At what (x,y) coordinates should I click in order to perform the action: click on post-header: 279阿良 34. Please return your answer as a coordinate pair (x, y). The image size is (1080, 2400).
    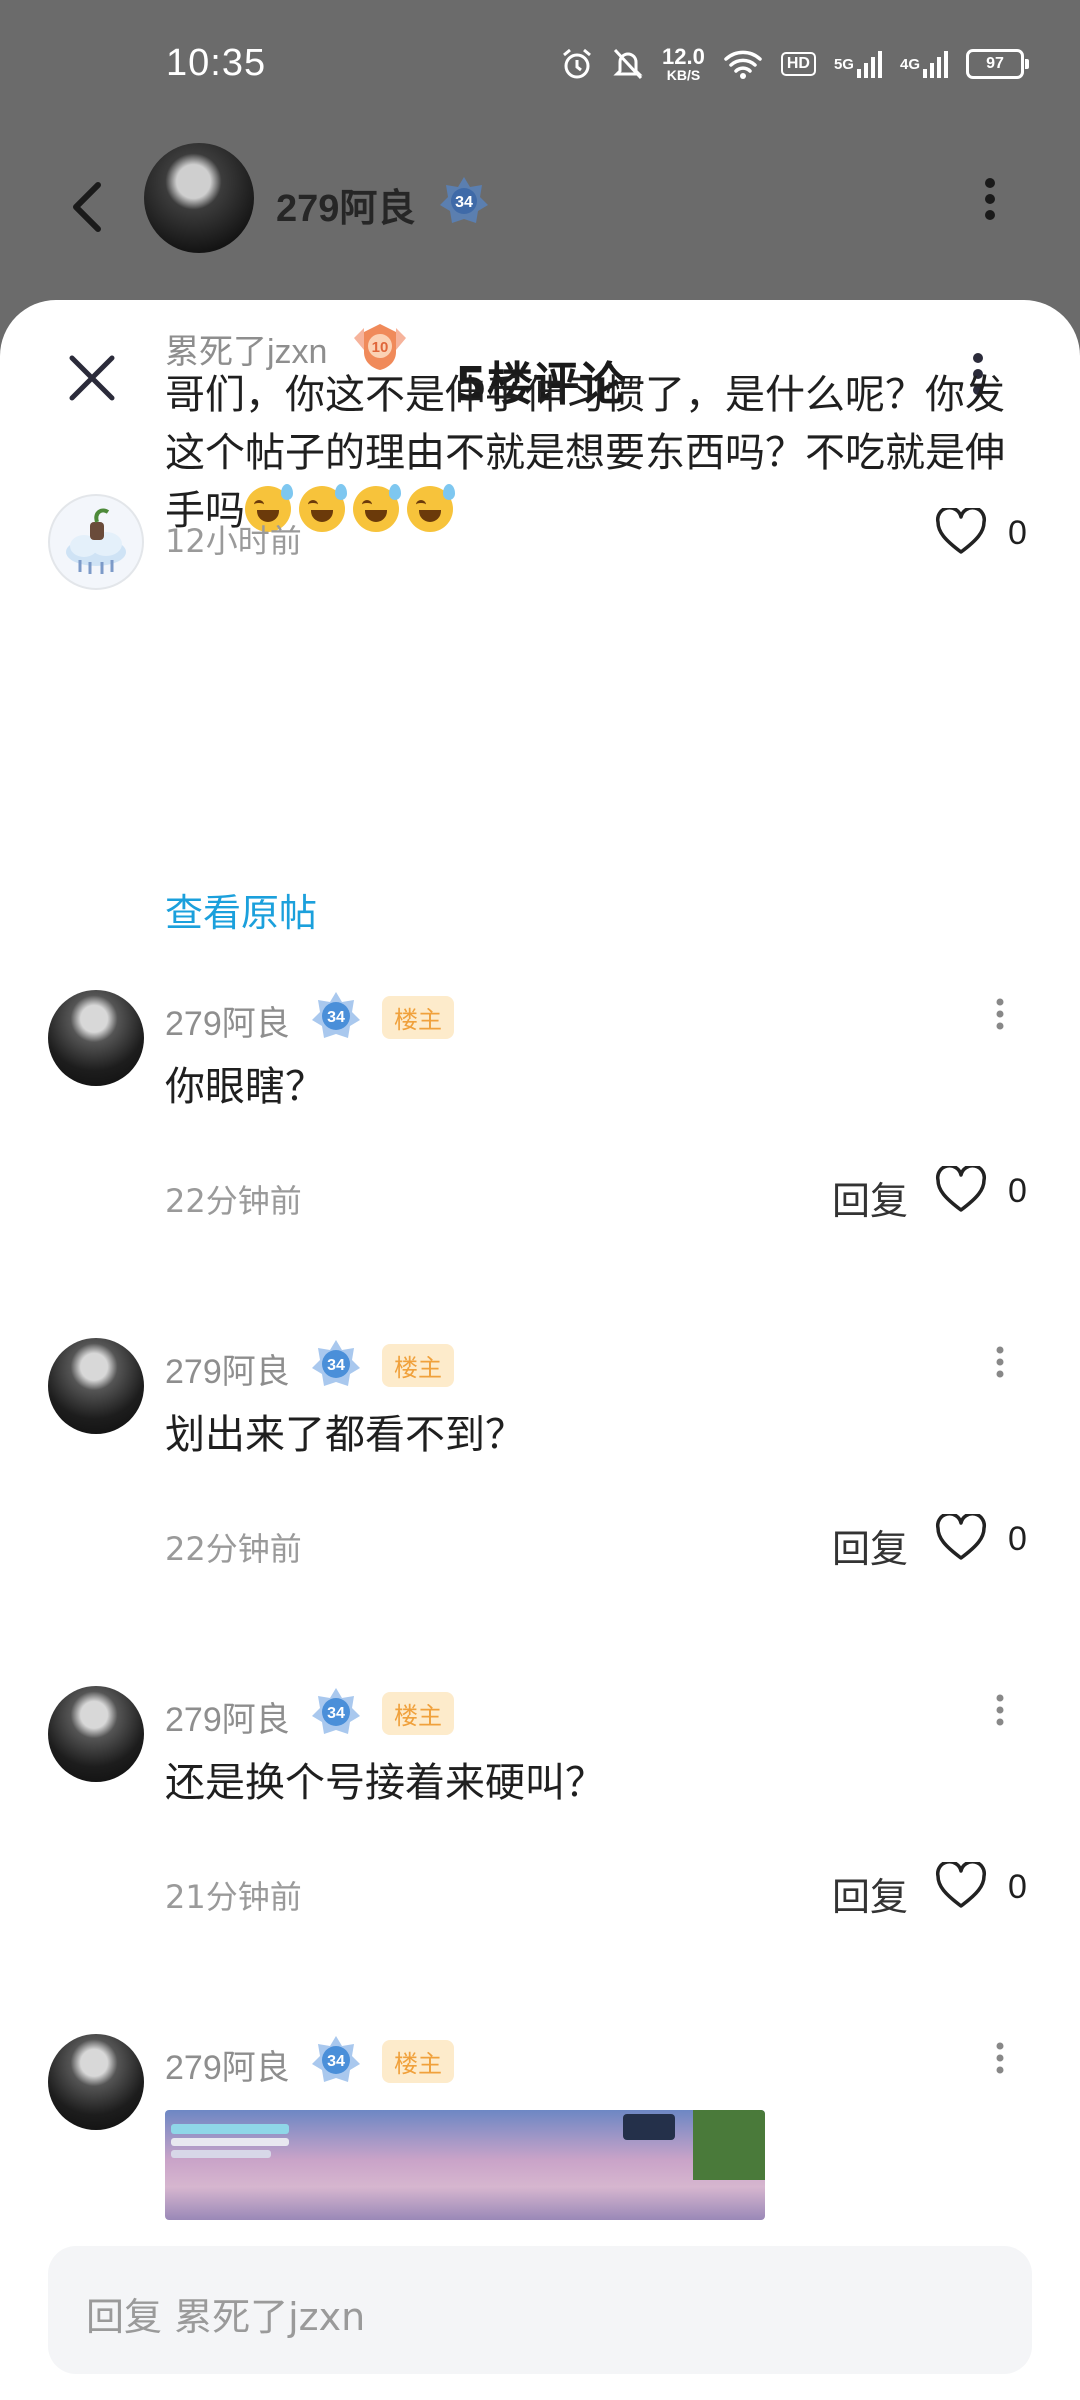
    Looking at the image, I should click on (540, 217).